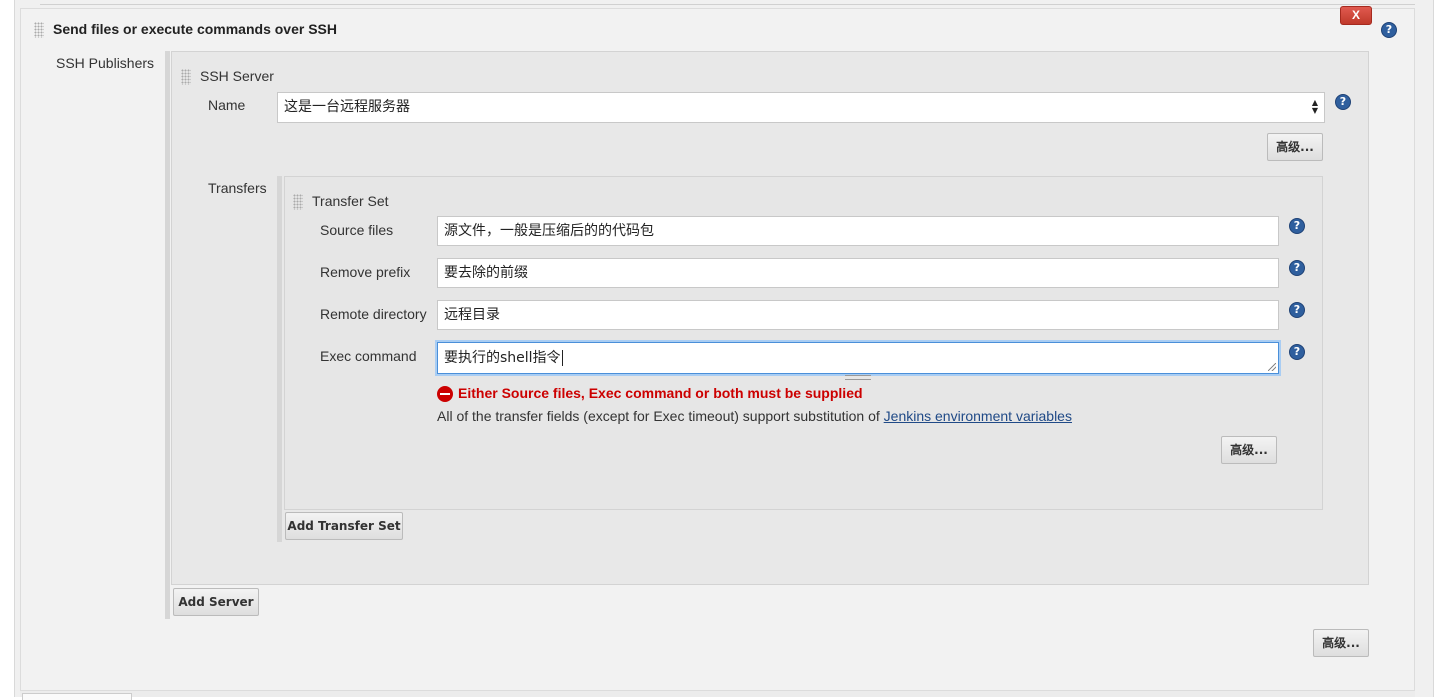  What do you see at coordinates (717, 694) in the screenshot?
I see `section-footer` at bounding box center [717, 694].